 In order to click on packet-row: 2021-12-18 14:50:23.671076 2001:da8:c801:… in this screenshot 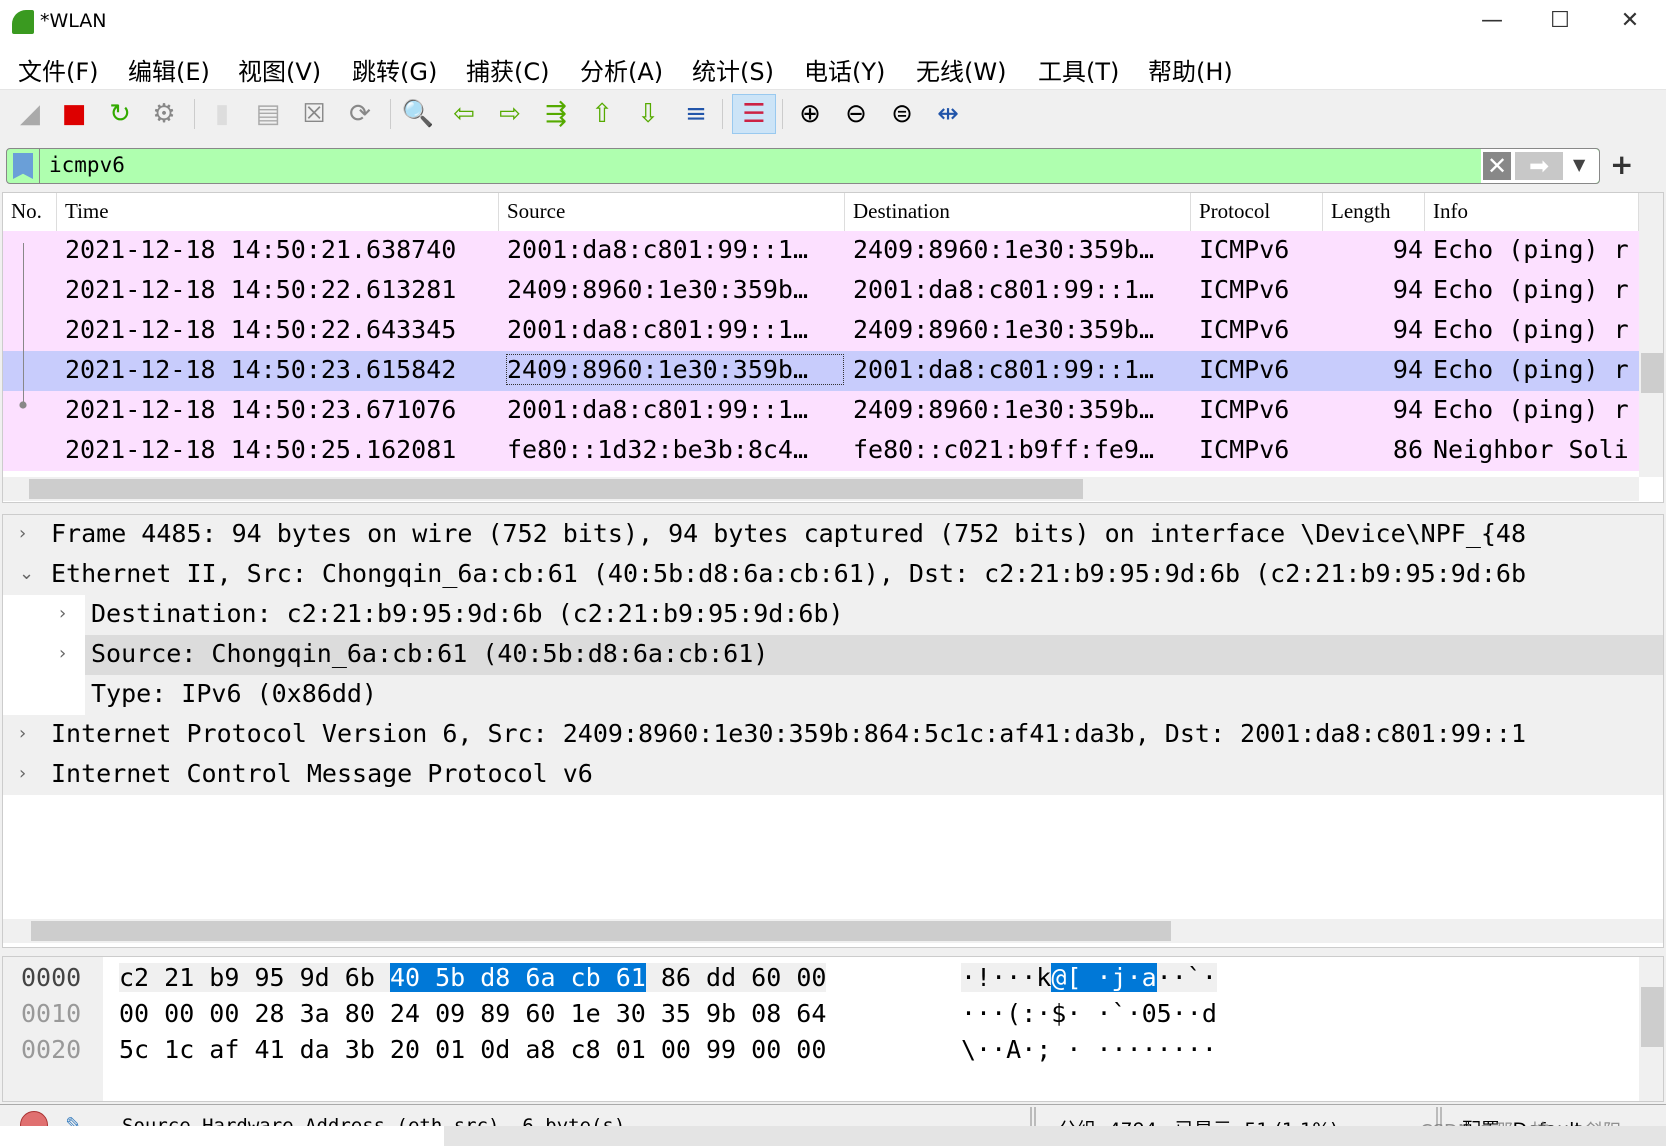, I will do `click(821, 411)`.